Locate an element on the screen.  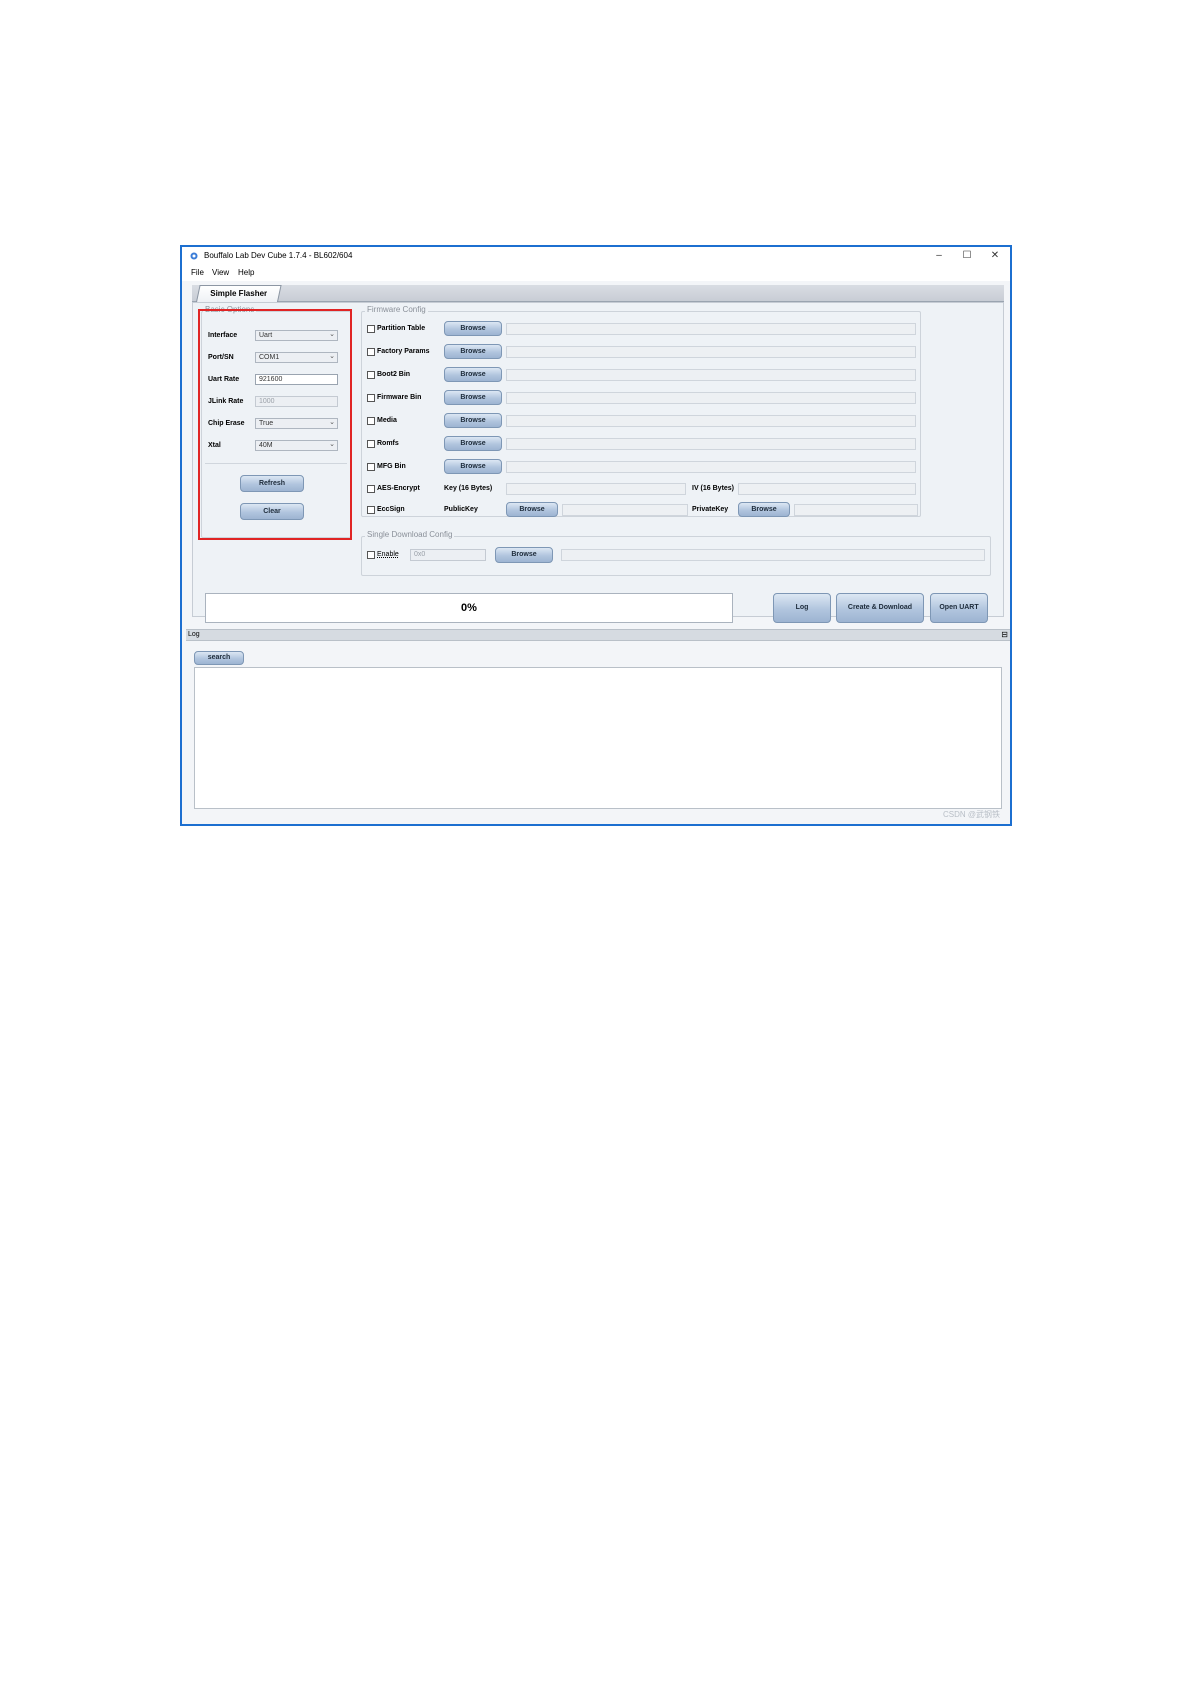
romfs-checkbox is located at coordinates (371, 444).